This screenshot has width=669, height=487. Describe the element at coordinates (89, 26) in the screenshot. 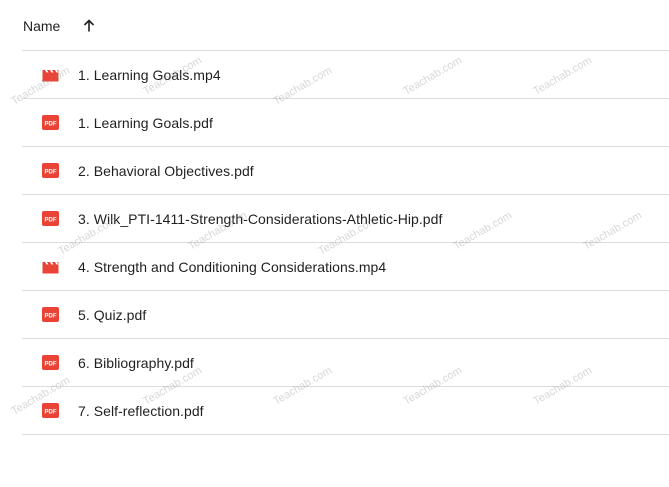

I see `arrow-up-icon` at that location.